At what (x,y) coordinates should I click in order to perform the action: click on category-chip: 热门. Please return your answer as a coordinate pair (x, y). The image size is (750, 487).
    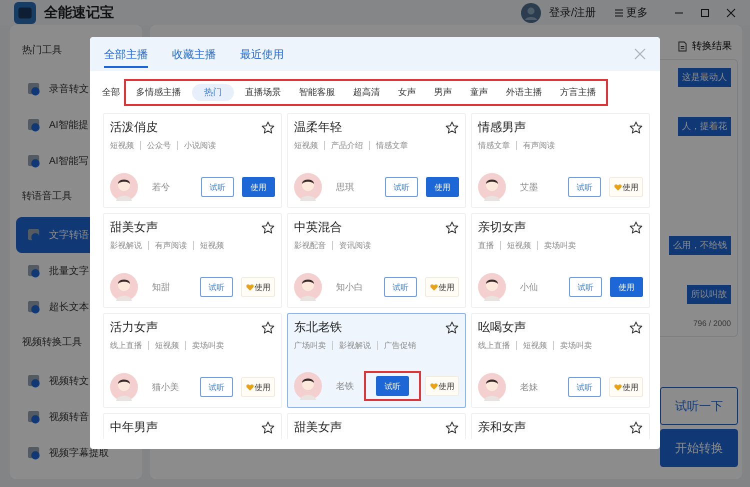
    Looking at the image, I should click on (213, 92).